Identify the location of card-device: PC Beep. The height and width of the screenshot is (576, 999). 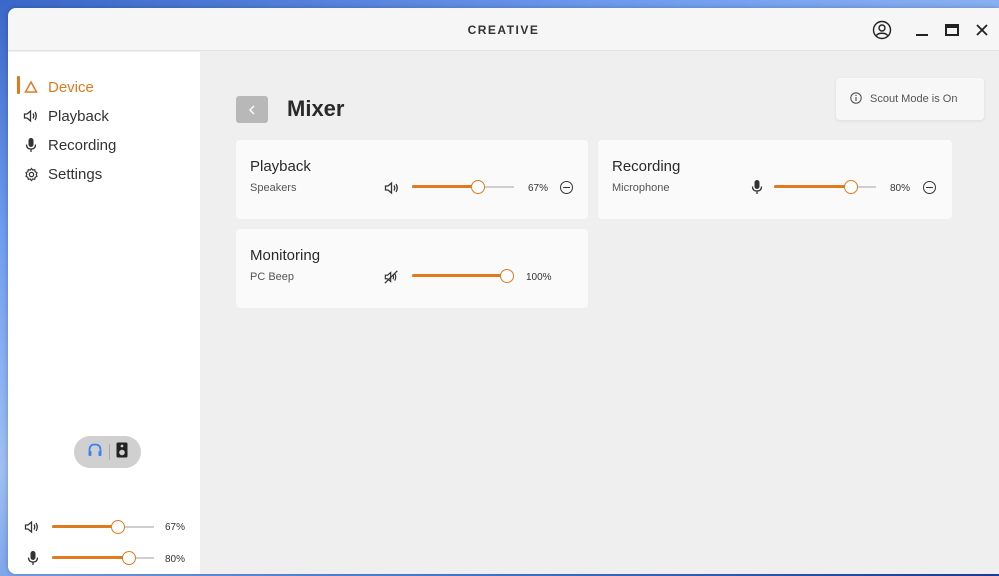
(272, 277).